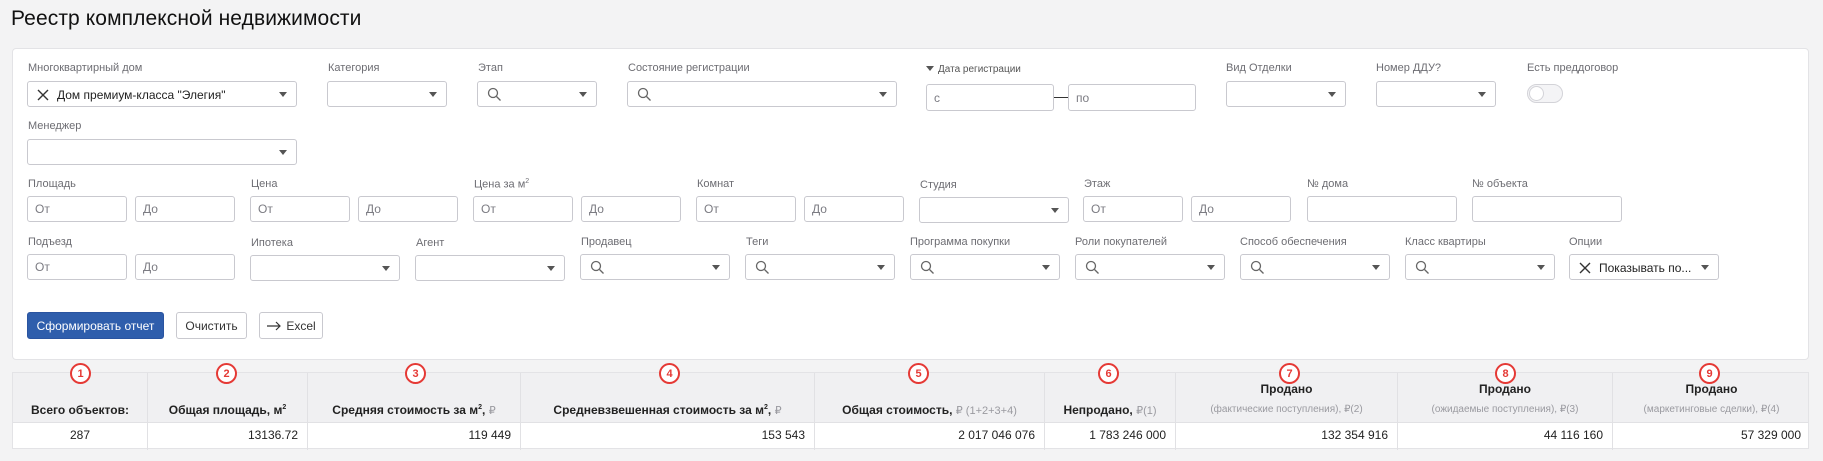 The height and width of the screenshot is (461, 1823). What do you see at coordinates (264, 184) in the screenshot?
I see `price-label: Цена` at bounding box center [264, 184].